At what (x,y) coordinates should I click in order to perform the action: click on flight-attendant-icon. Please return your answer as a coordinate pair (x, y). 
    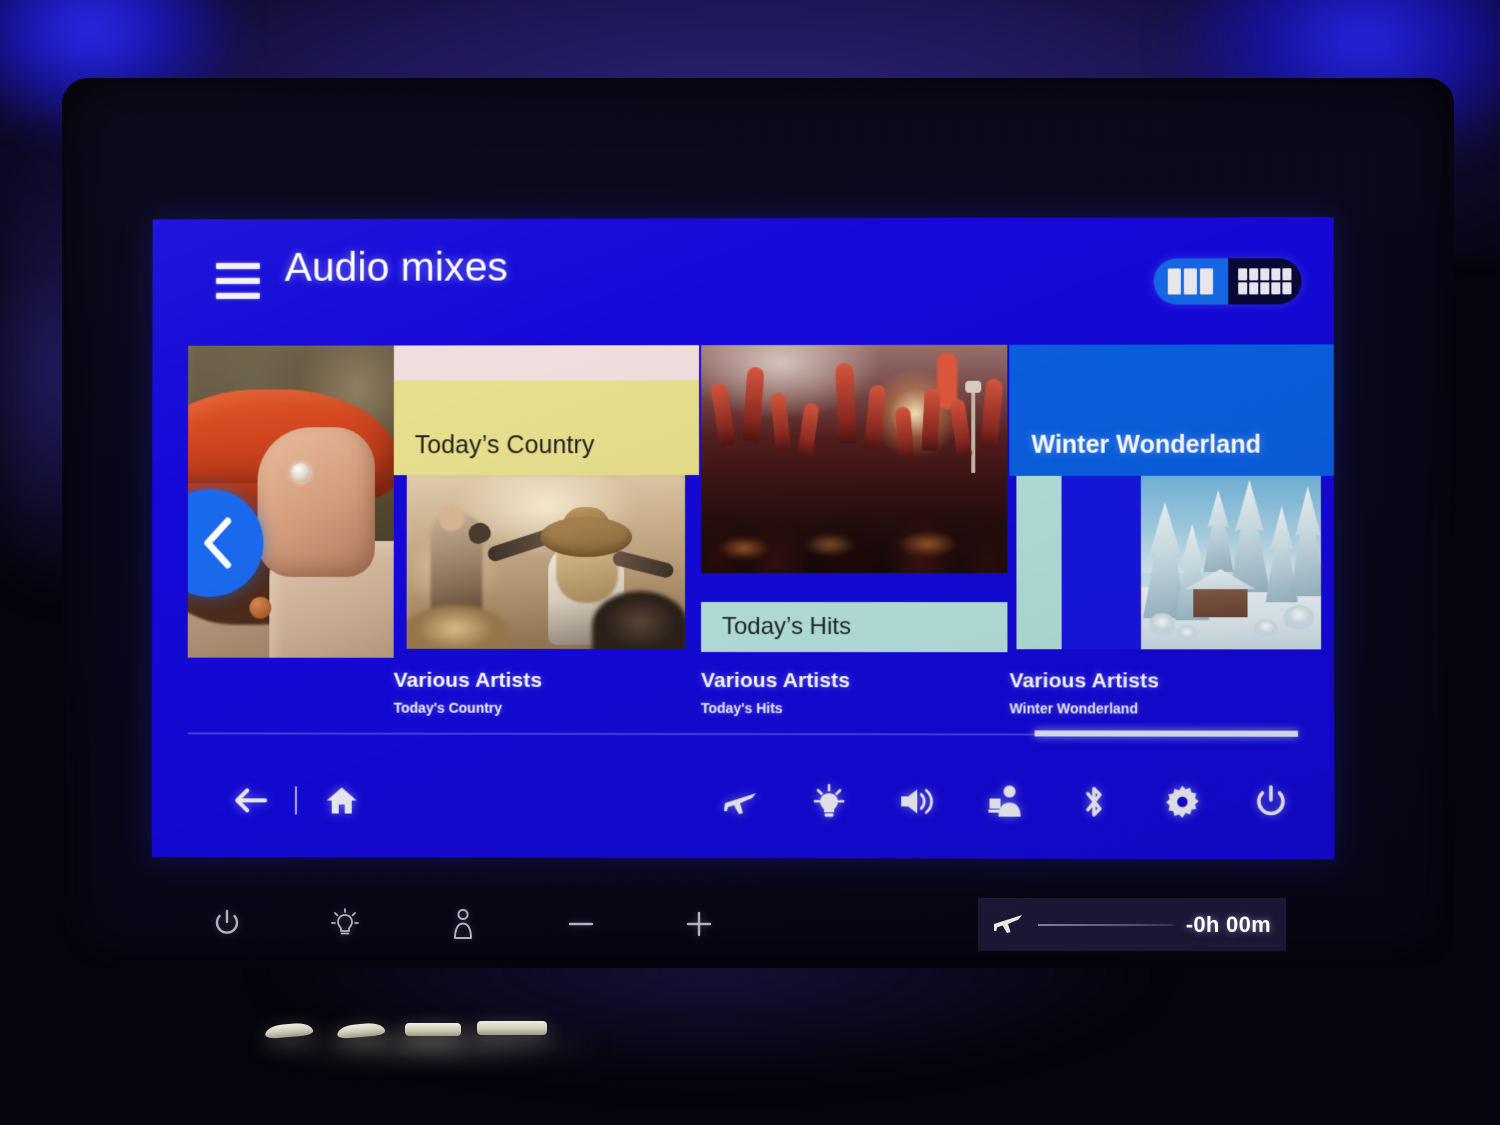
    Looking at the image, I should click on (1005, 801).